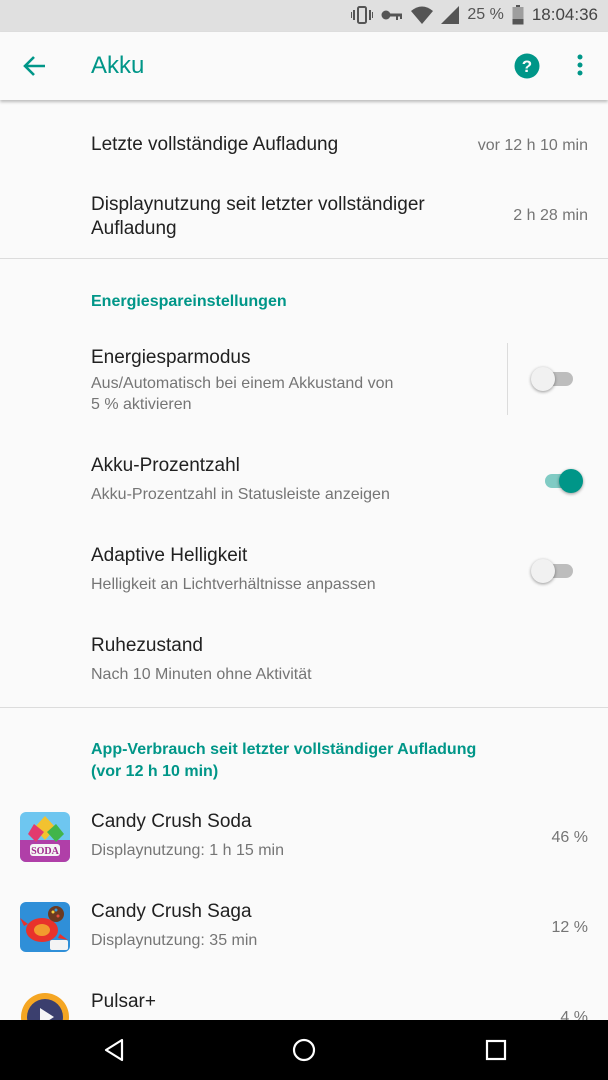  What do you see at coordinates (134, 228) in the screenshot?
I see `screen-usage-label-line2: Aufladung` at bounding box center [134, 228].